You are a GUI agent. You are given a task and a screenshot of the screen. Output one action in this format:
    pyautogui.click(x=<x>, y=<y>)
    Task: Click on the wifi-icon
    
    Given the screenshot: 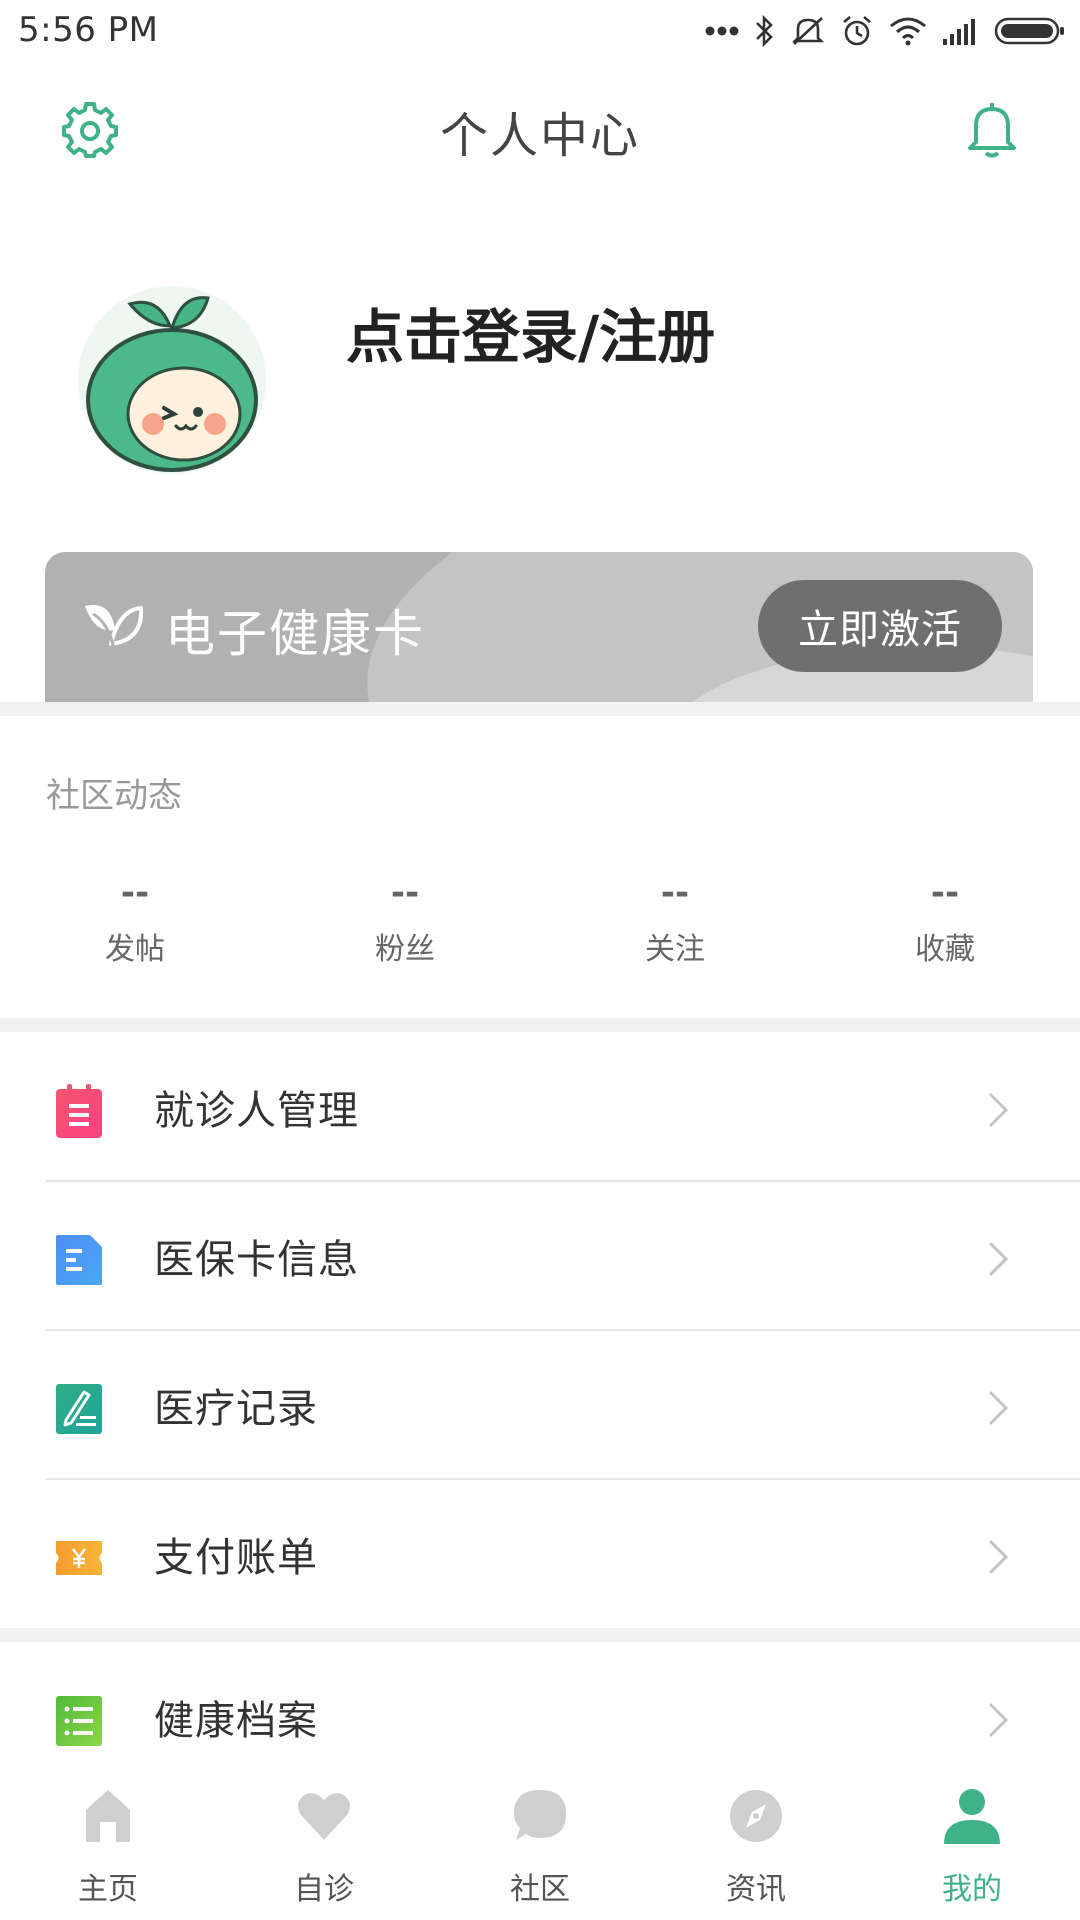 What is the action you would take?
    pyautogui.click(x=908, y=31)
    